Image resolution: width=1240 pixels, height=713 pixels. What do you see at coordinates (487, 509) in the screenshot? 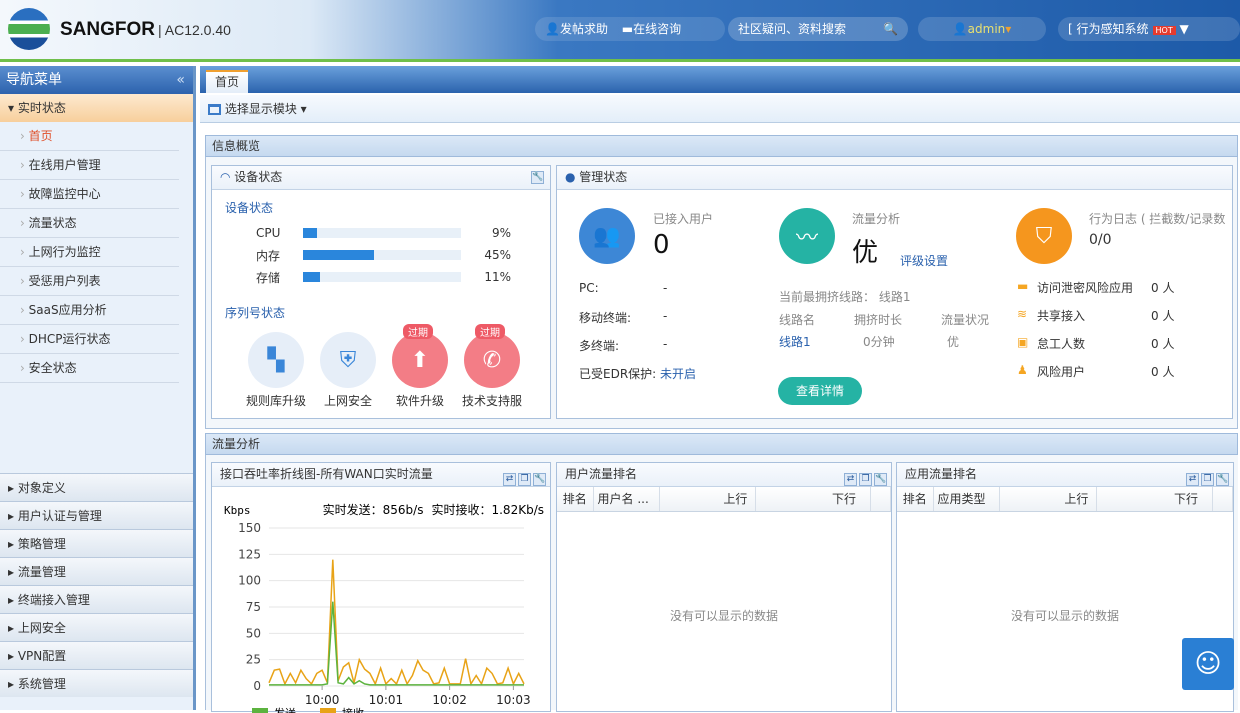
I see `realtime-receive: 实时接收：1.82Kb/s` at bounding box center [487, 509].